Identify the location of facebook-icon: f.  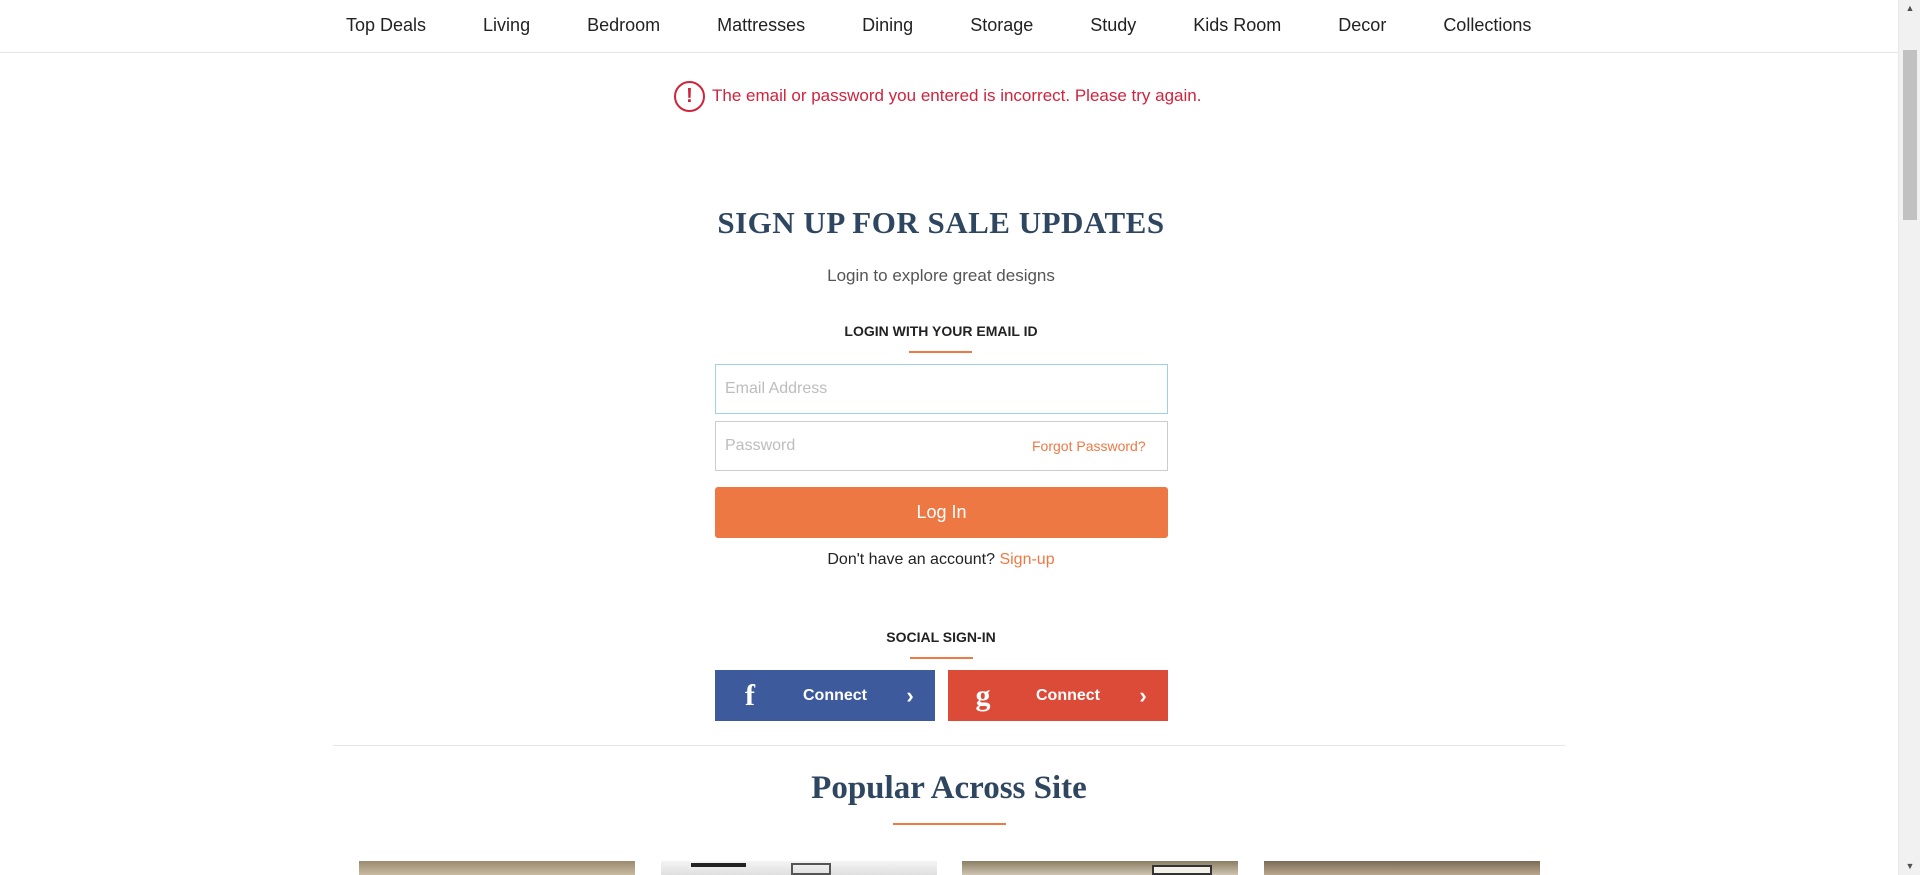
(750, 695).